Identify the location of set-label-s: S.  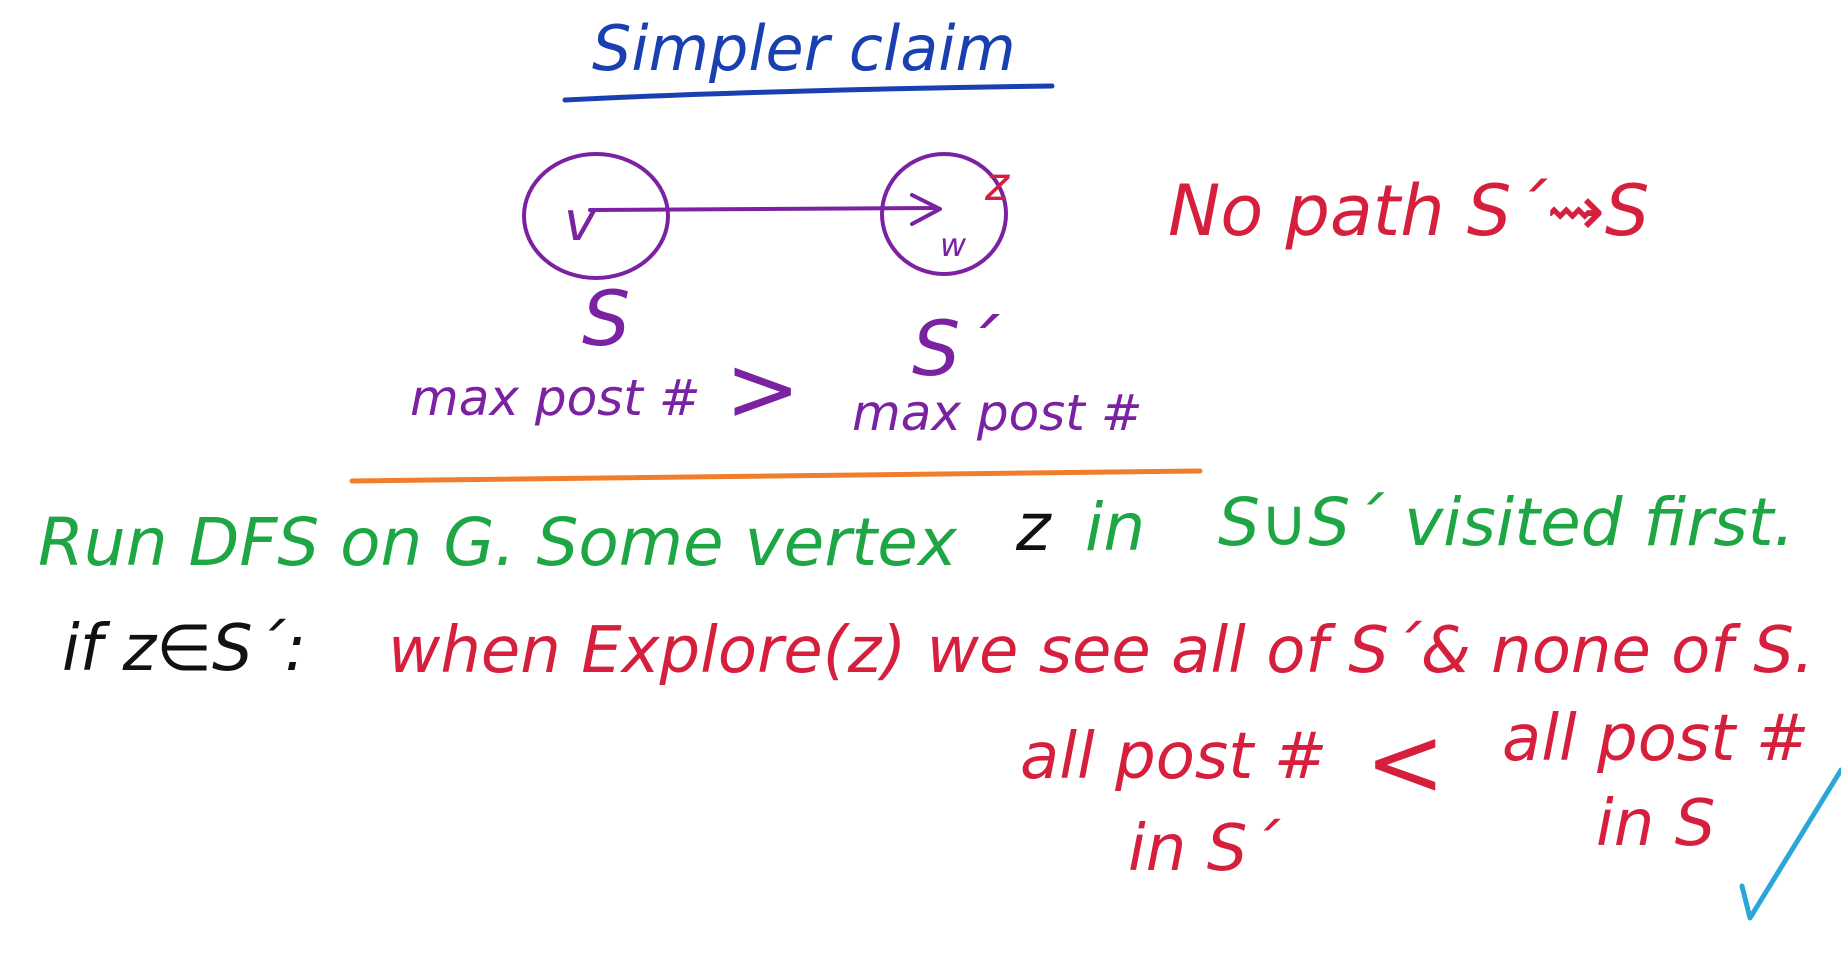
(606, 318).